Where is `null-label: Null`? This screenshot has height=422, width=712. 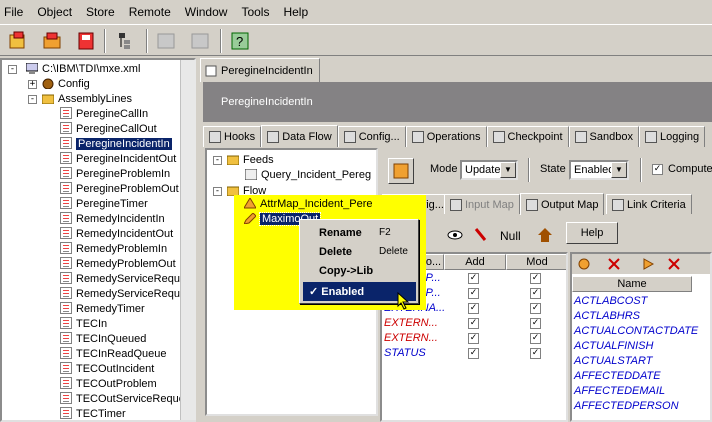 null-label: Null is located at coordinates (510, 236).